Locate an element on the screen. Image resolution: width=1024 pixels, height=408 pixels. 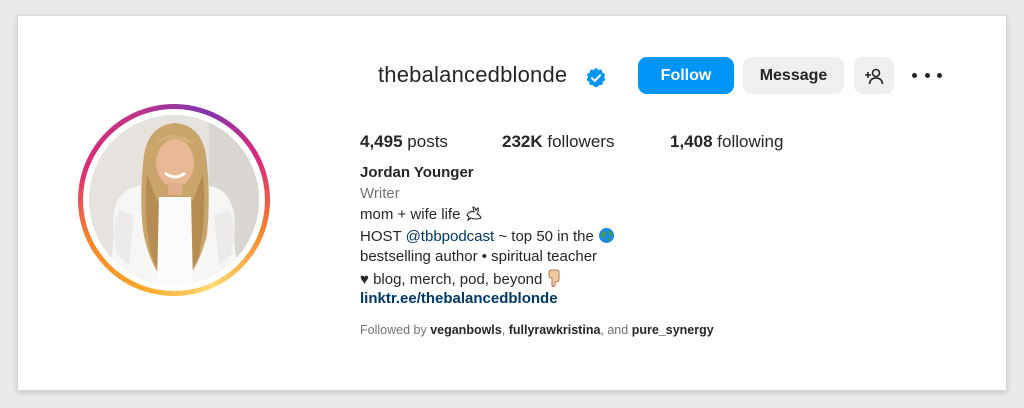
following-stat: 1,408 following is located at coordinates (726, 142).